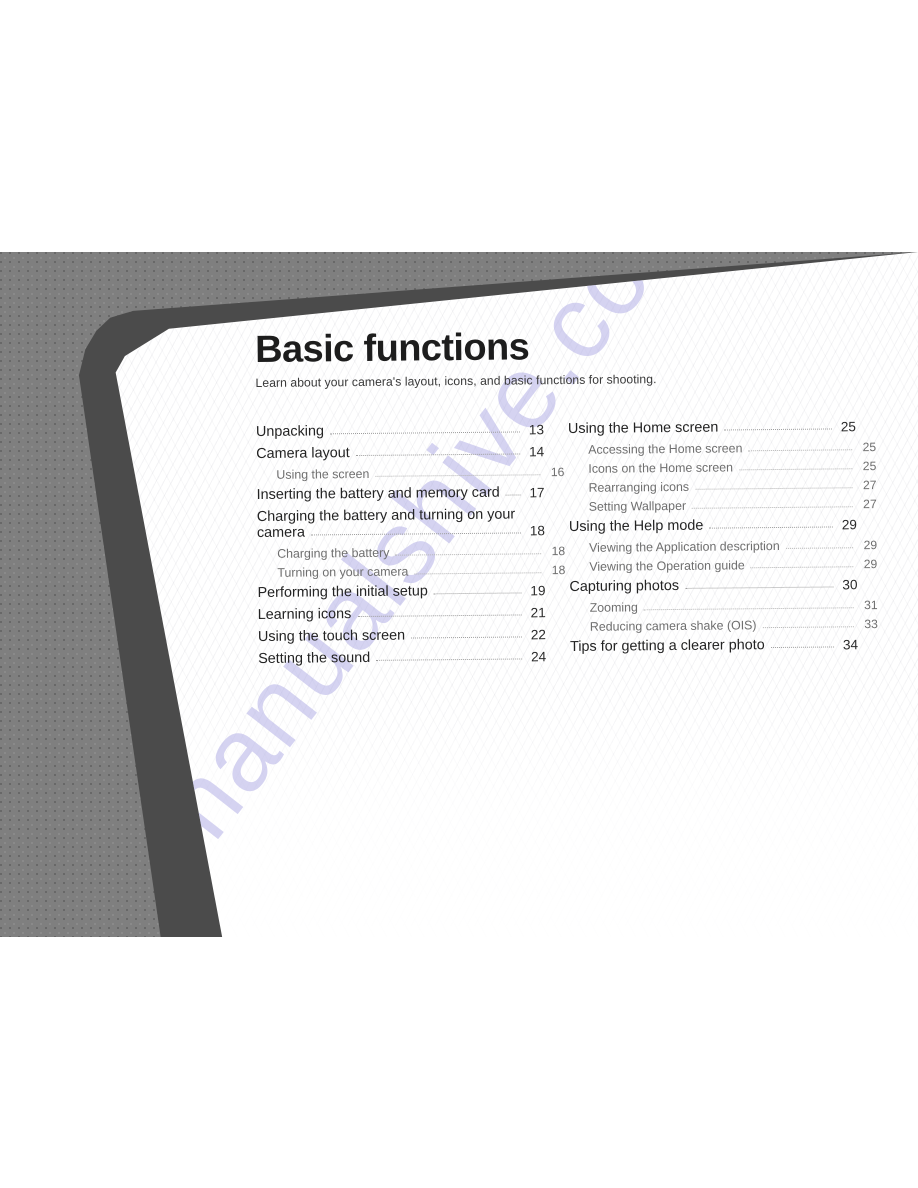  I want to click on toc-entry: Using the Help mode 29, so click(713, 525).